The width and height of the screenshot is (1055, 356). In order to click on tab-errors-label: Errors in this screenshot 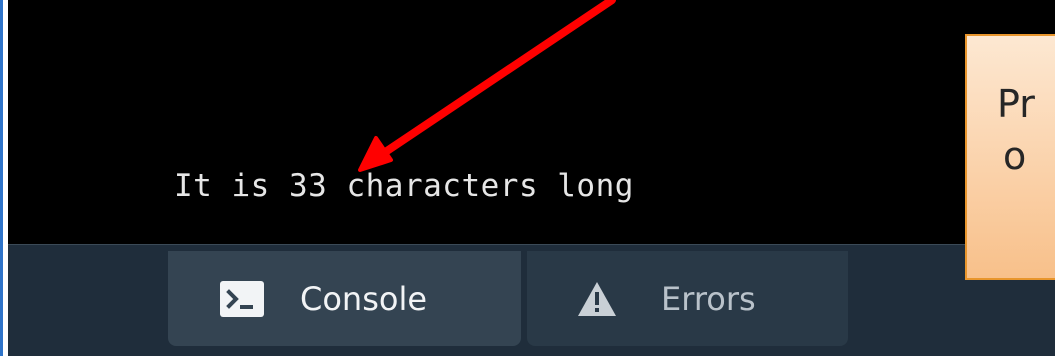, I will do `click(708, 298)`.